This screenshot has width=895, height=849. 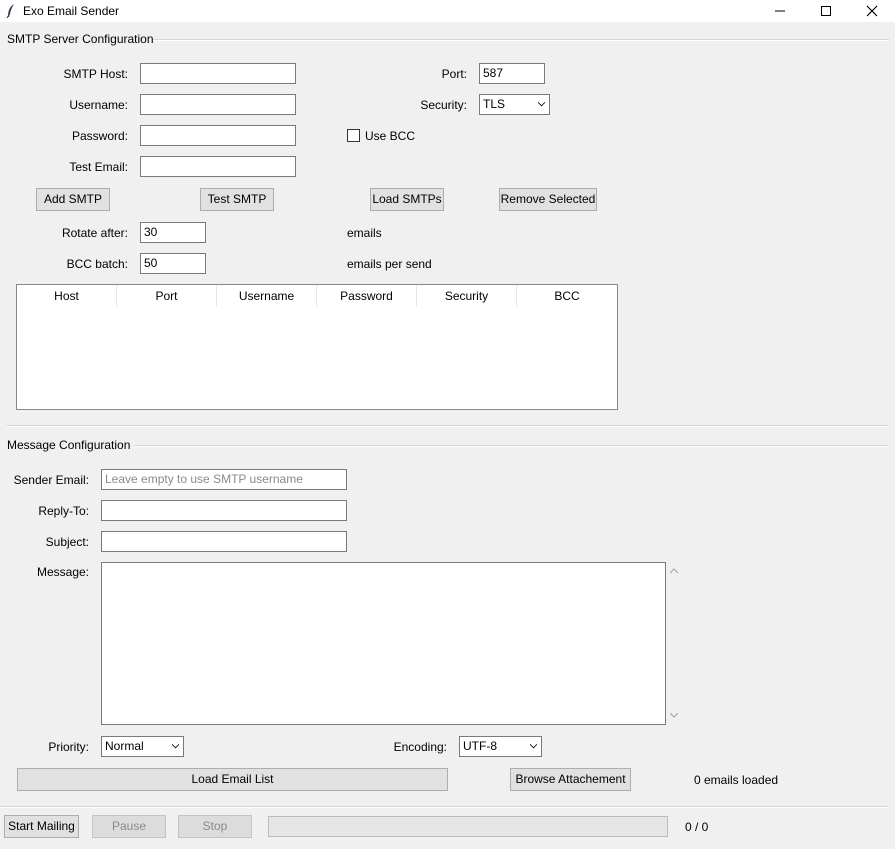 I want to click on bcc-batch-input: 50, so click(x=173, y=263).